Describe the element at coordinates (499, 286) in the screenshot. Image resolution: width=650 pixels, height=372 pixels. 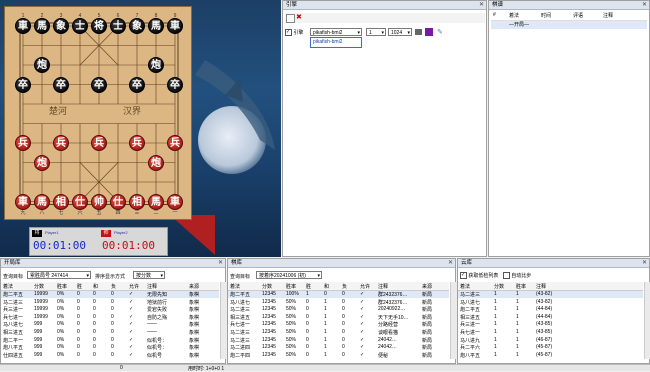
I see `cloud-column-header: 分数` at that location.